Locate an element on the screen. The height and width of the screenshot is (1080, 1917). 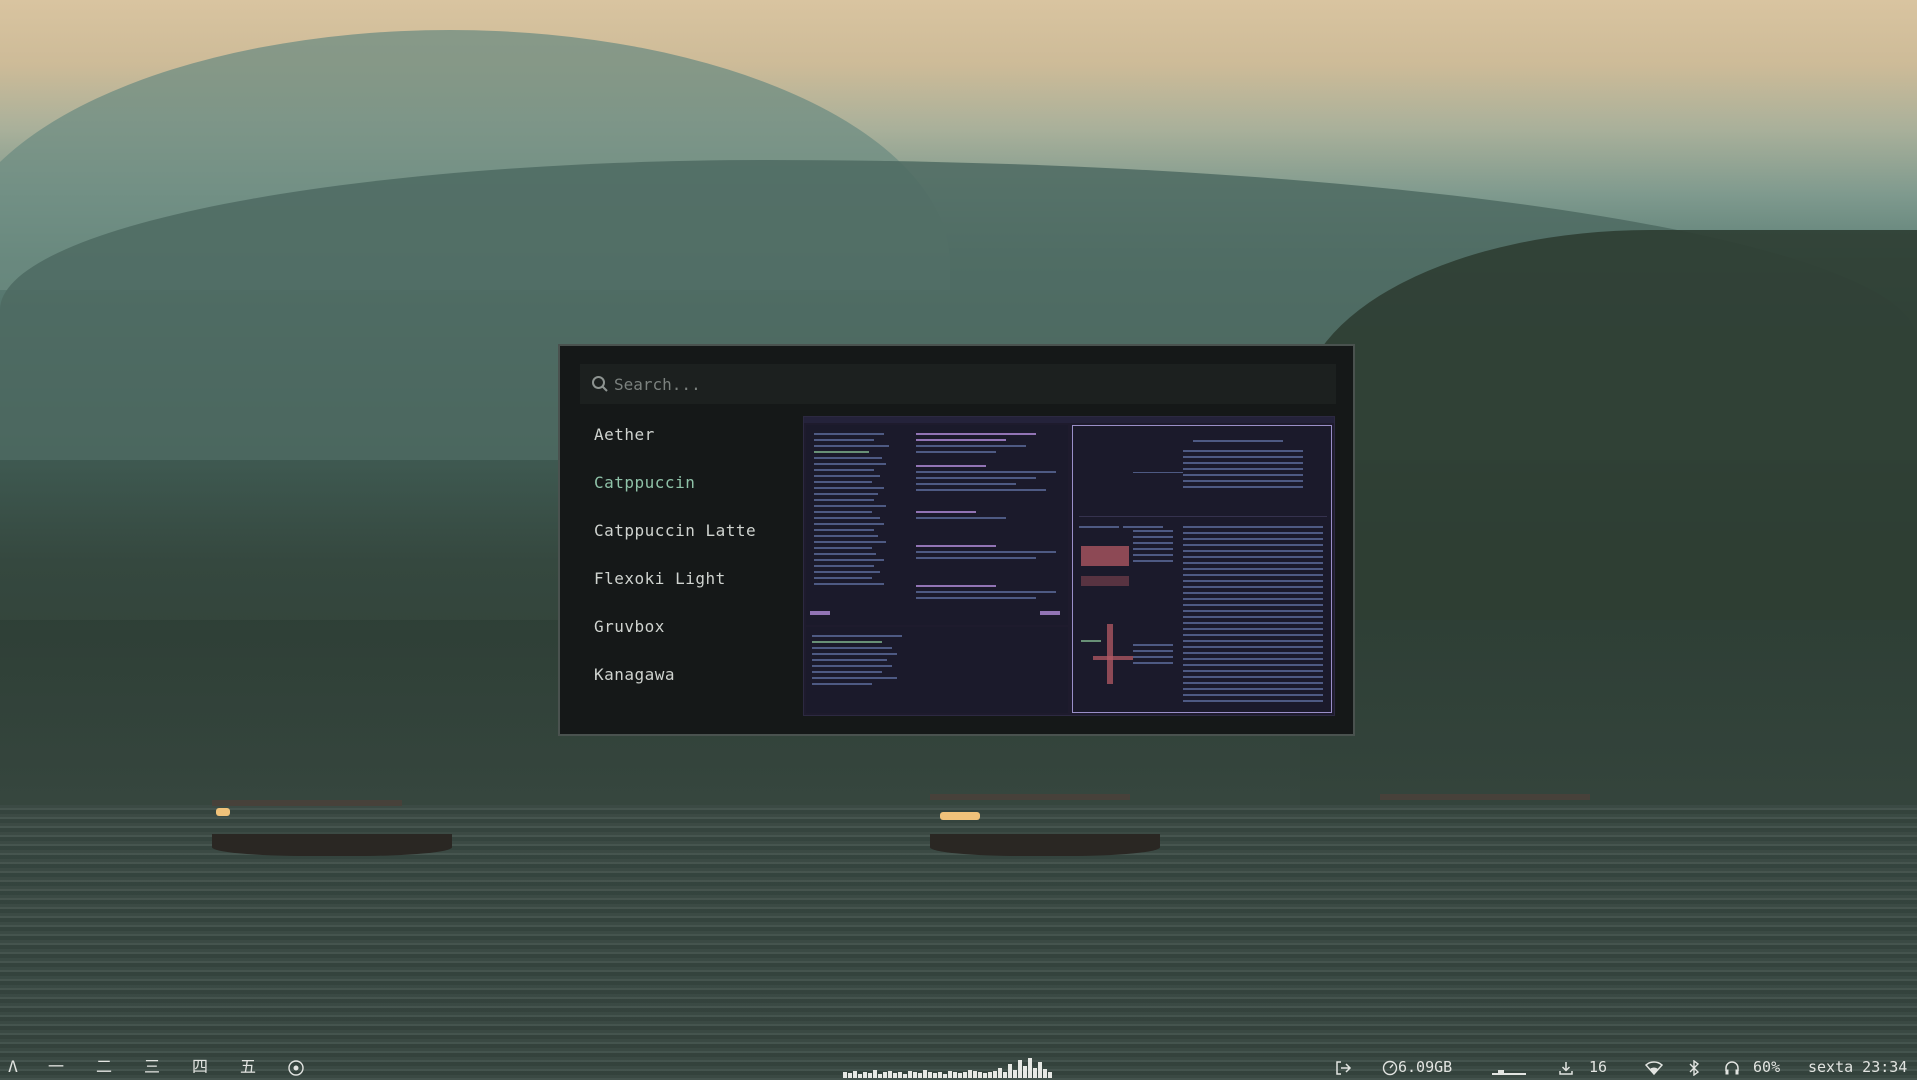
audio-visualizer is located at coordinates (957, 1068).